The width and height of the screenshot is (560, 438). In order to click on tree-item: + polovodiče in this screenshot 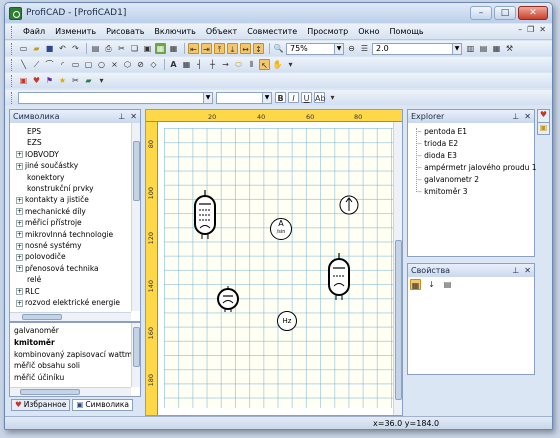, I will do `click(41, 256)`.